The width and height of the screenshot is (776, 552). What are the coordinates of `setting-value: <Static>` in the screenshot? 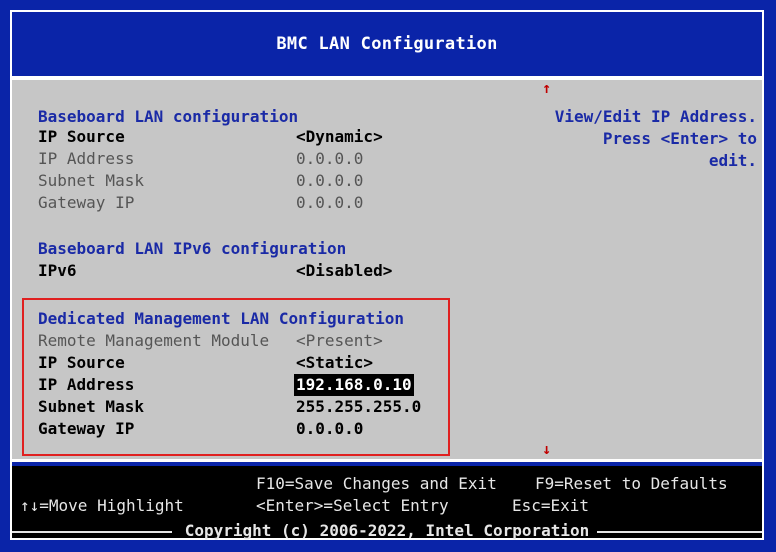 It's located at (334, 363).